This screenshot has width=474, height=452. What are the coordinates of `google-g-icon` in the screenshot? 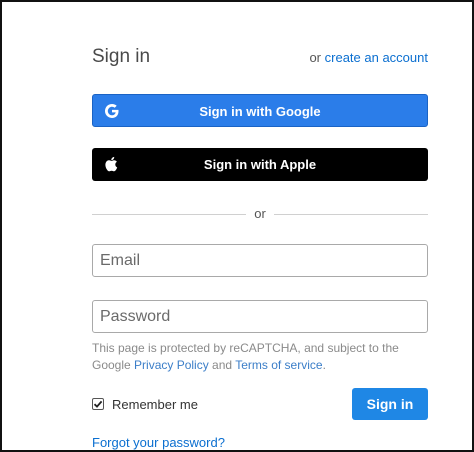 It's located at (112, 111).